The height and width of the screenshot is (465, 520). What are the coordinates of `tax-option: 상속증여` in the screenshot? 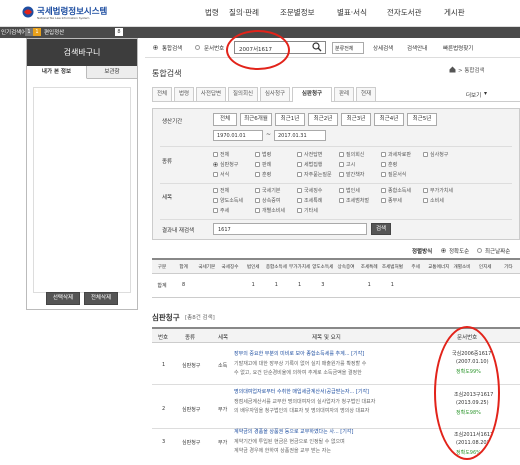 It's located at (267, 200).